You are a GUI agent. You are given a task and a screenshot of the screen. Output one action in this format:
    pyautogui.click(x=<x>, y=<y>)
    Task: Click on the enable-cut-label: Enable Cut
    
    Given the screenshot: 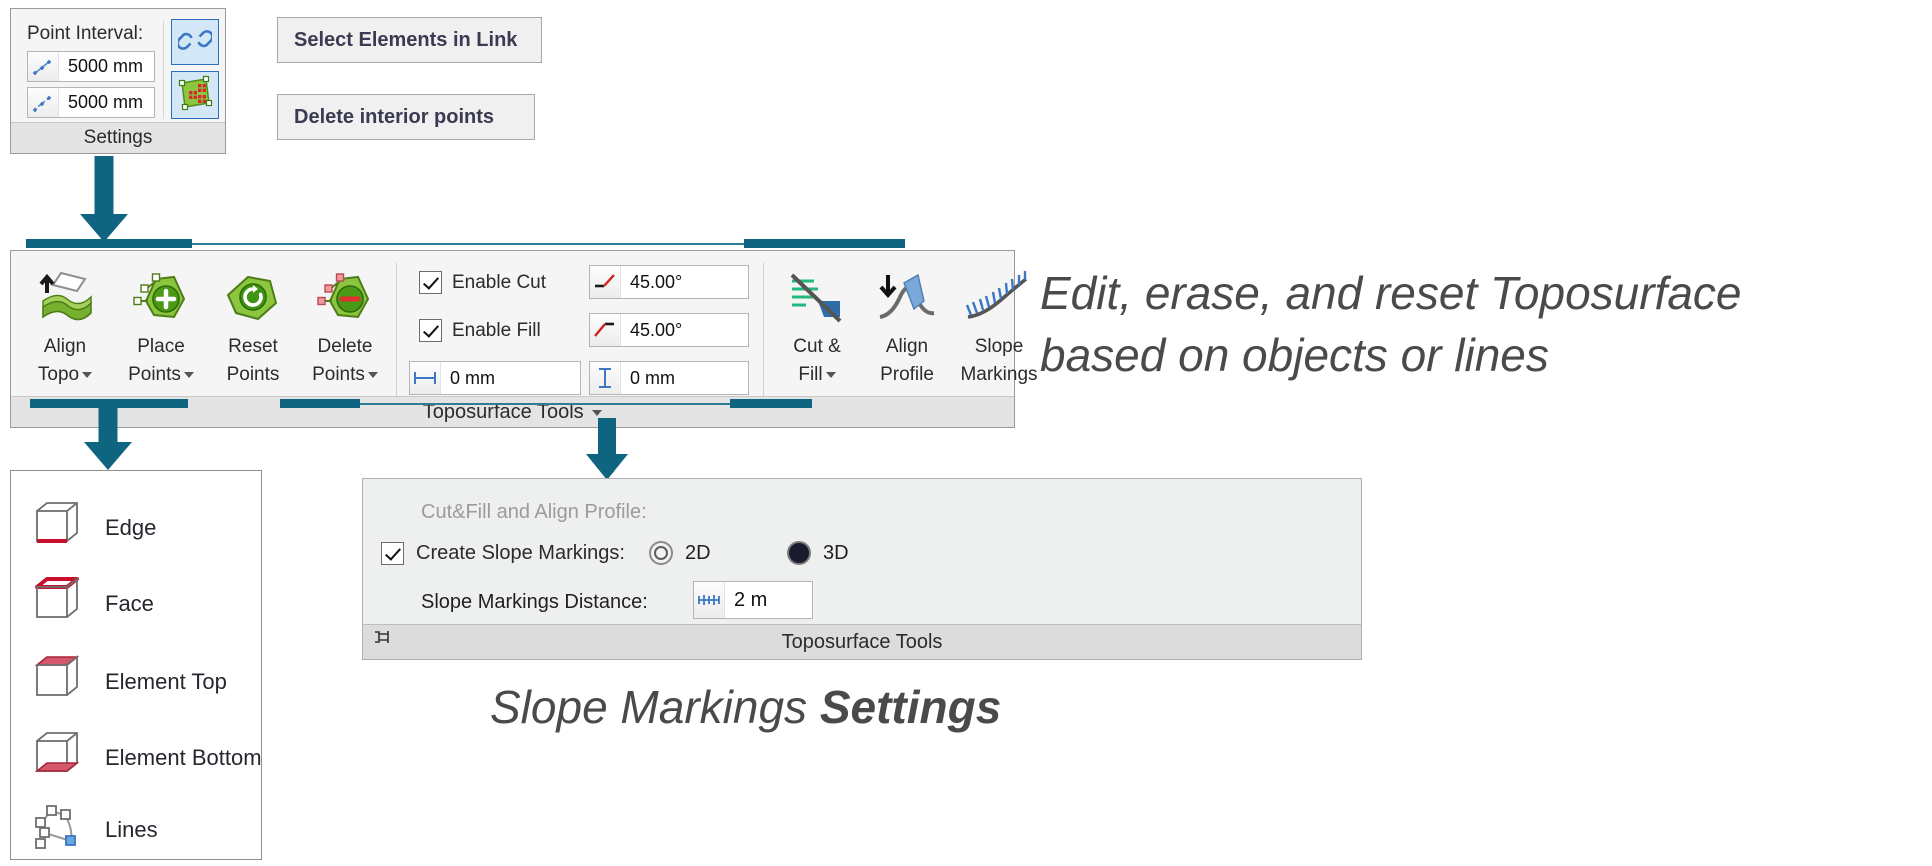 What is the action you would take?
    pyautogui.click(x=499, y=282)
    